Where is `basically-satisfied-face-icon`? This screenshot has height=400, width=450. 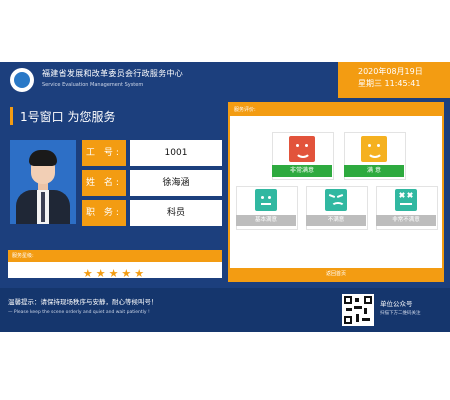
basically-satisfied-face-icon is located at coordinates (266, 200).